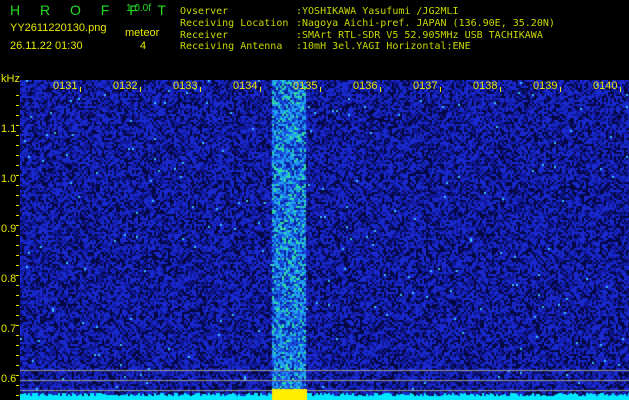 This screenshot has width=629, height=400. Describe the element at coordinates (125, 86) in the screenshot. I see `x-tick-label: 0132` at that location.